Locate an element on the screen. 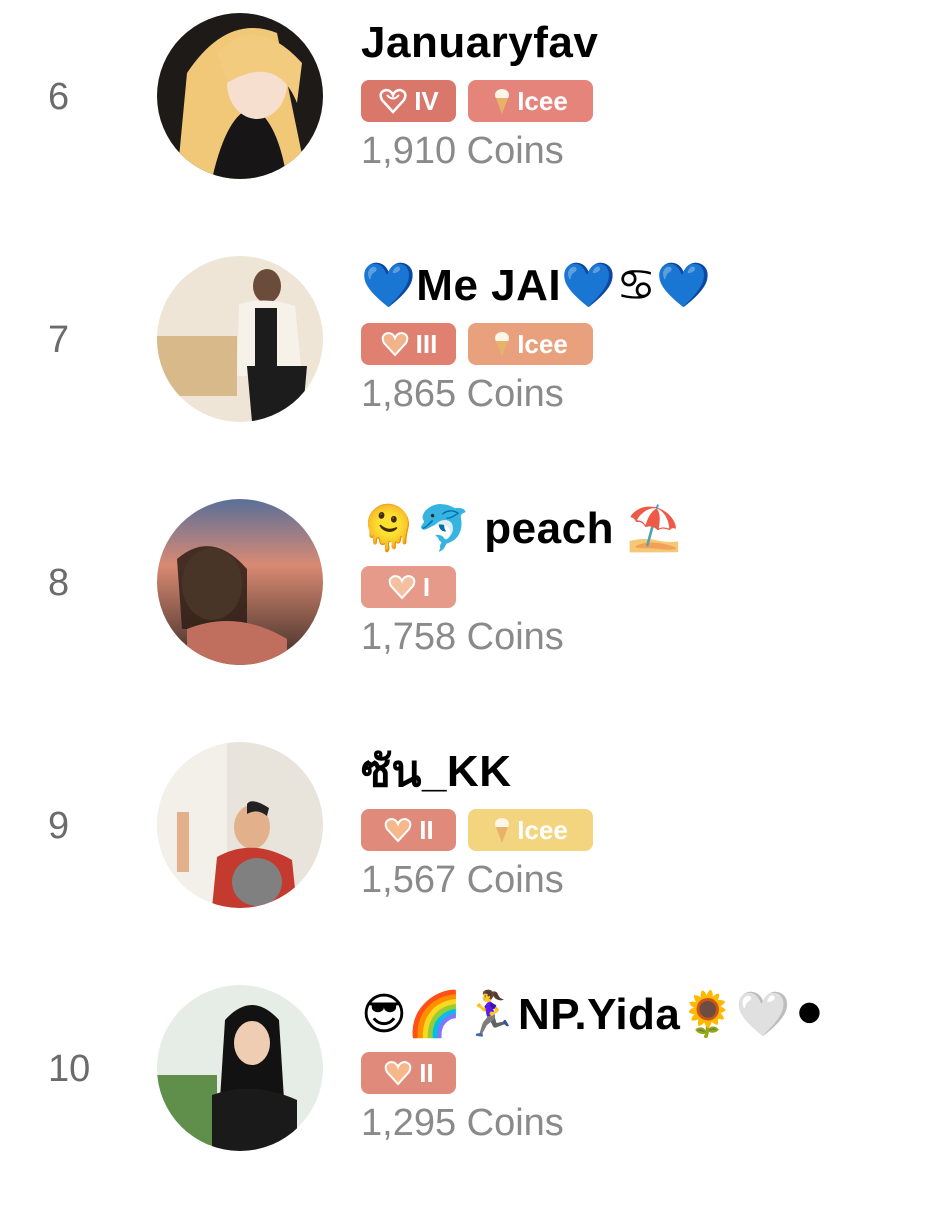  coin-count: 1,865 Coins is located at coordinates (462, 394).